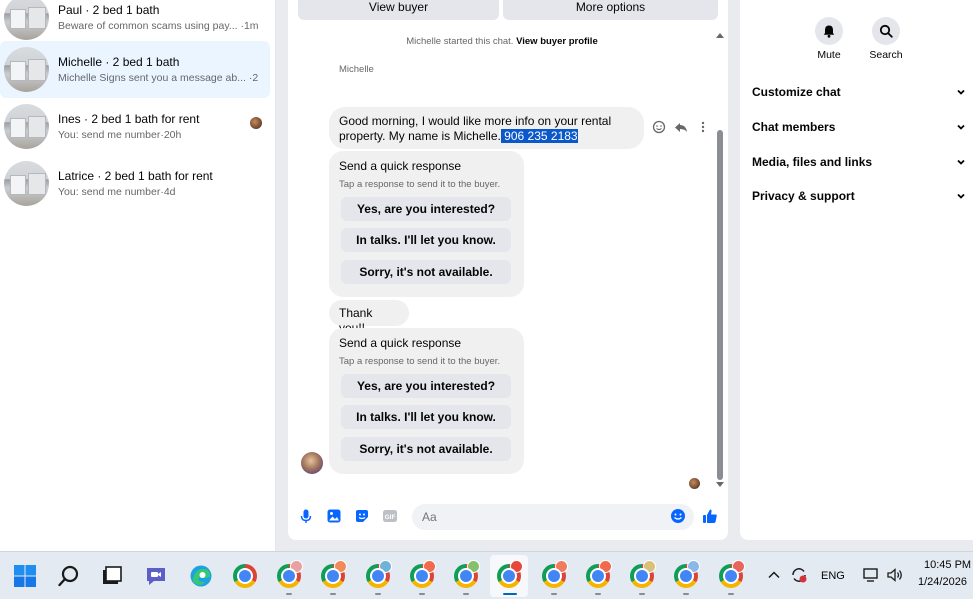 The height and width of the screenshot is (599, 973). What do you see at coordinates (829, 55) in the screenshot?
I see `mute-label: Mute` at bounding box center [829, 55].